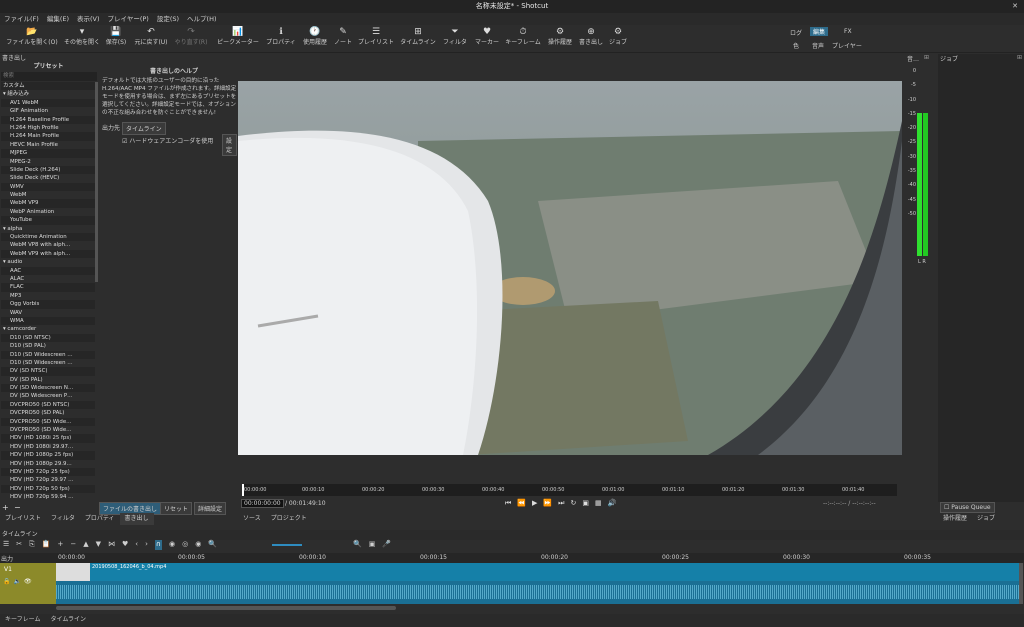  What do you see at coordinates (48, 94) in the screenshot?
I see `preset-item: ▾ 組み込み` at bounding box center [48, 94].